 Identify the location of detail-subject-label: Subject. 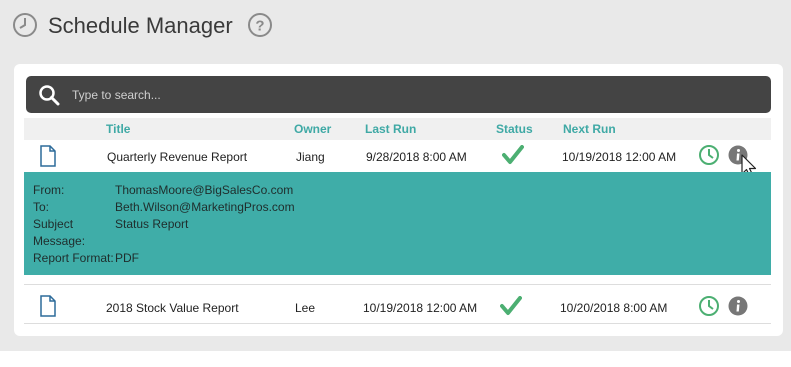
(53, 224).